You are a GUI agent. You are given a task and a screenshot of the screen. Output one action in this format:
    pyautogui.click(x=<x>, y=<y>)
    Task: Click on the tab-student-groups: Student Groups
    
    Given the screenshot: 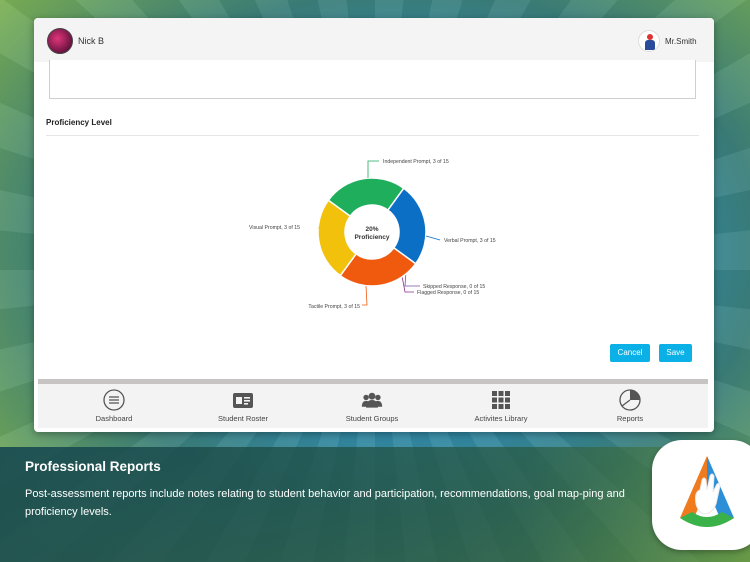 What is the action you would take?
    pyautogui.click(x=372, y=406)
    